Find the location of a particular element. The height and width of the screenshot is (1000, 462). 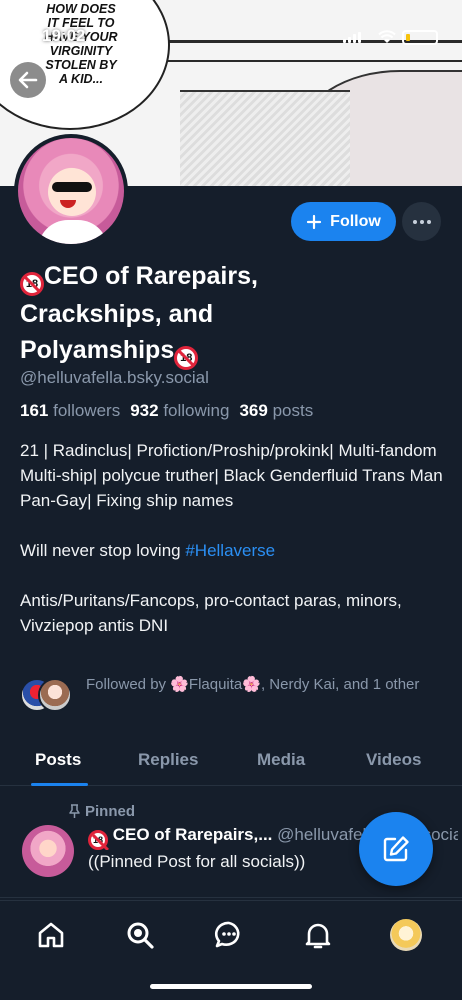

compose-button is located at coordinates (396, 849).